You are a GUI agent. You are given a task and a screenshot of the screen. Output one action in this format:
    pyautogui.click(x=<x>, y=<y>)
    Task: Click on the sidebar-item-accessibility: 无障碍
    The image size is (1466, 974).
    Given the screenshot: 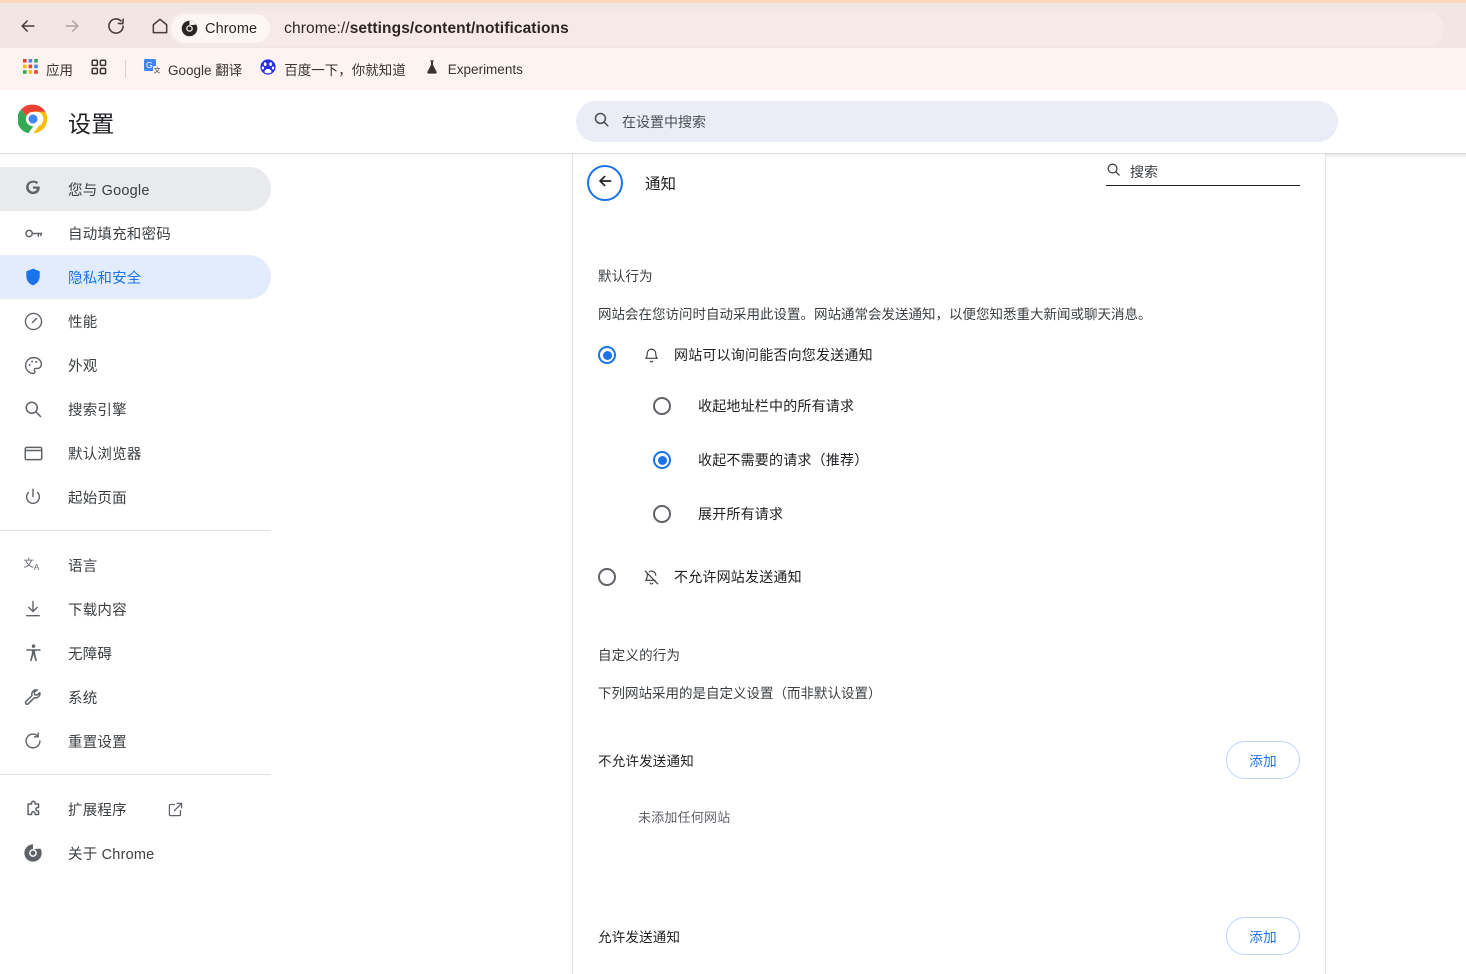 What is the action you would take?
    pyautogui.click(x=135, y=653)
    